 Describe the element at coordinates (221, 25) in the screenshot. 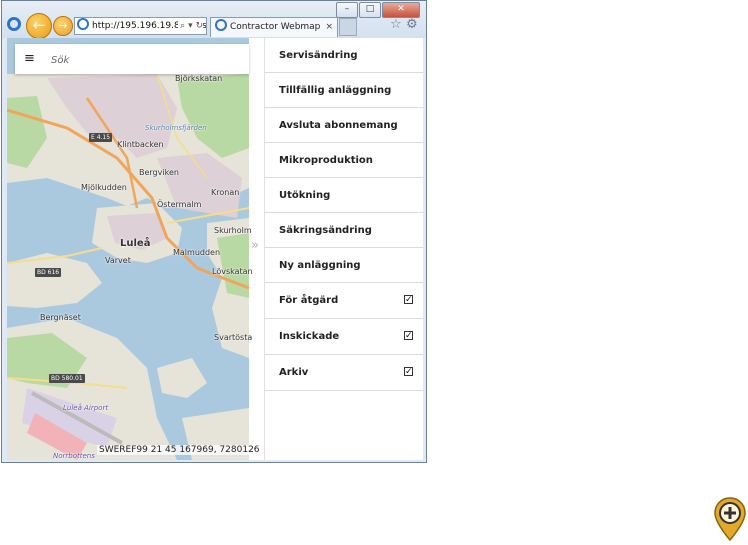

I see `tab-favicon-icon` at that location.